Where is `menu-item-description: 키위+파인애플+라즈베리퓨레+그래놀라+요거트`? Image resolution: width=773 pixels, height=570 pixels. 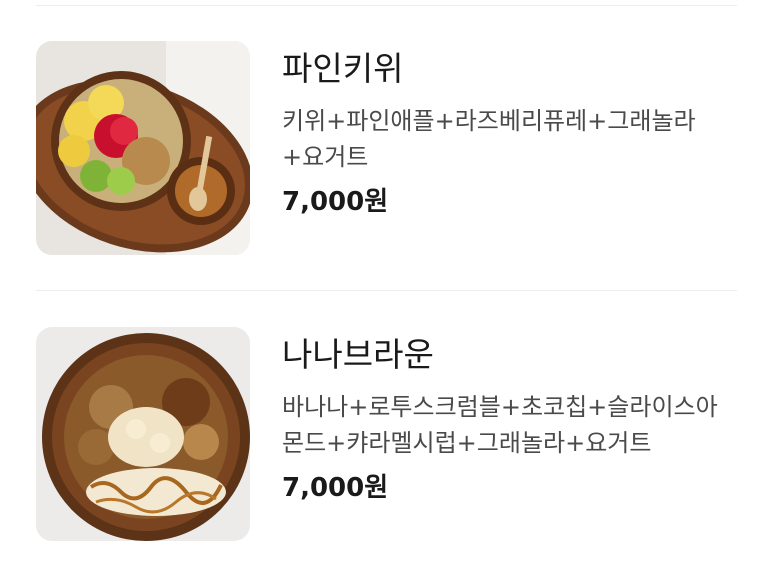
menu-item-description: 키위+파인애플+라즈베리퓨레+그래놀라+요거트 is located at coordinates (489, 139).